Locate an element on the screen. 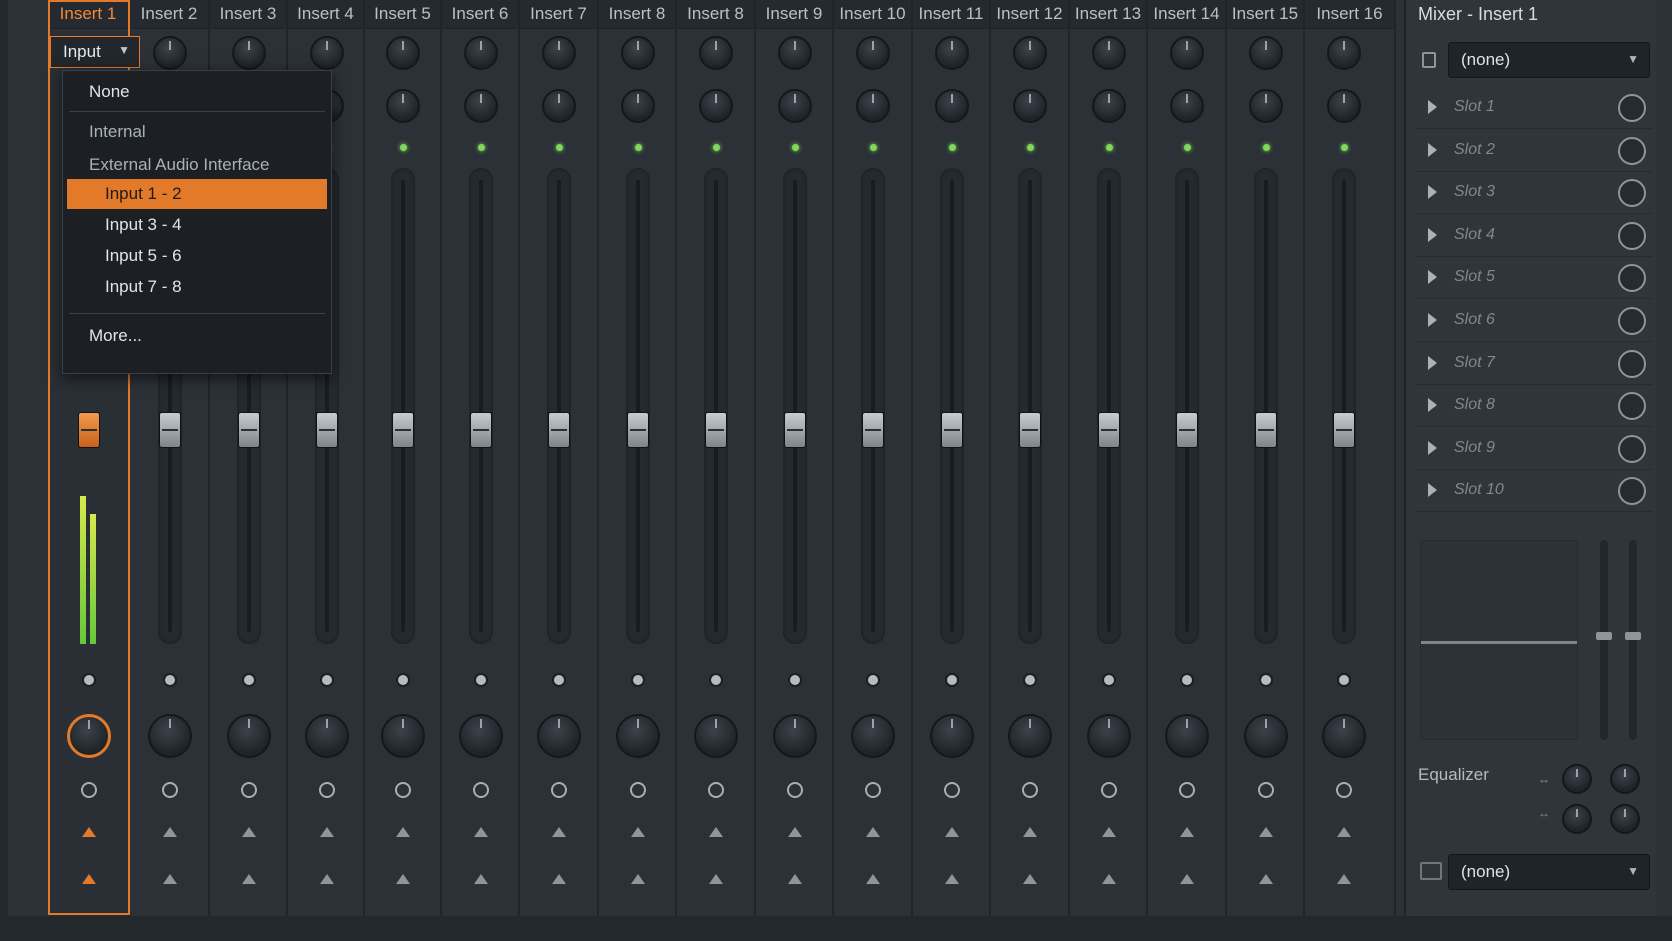 The width and height of the screenshot is (1672, 941). effect-slot: Slot 9 is located at coordinates (1534, 449).